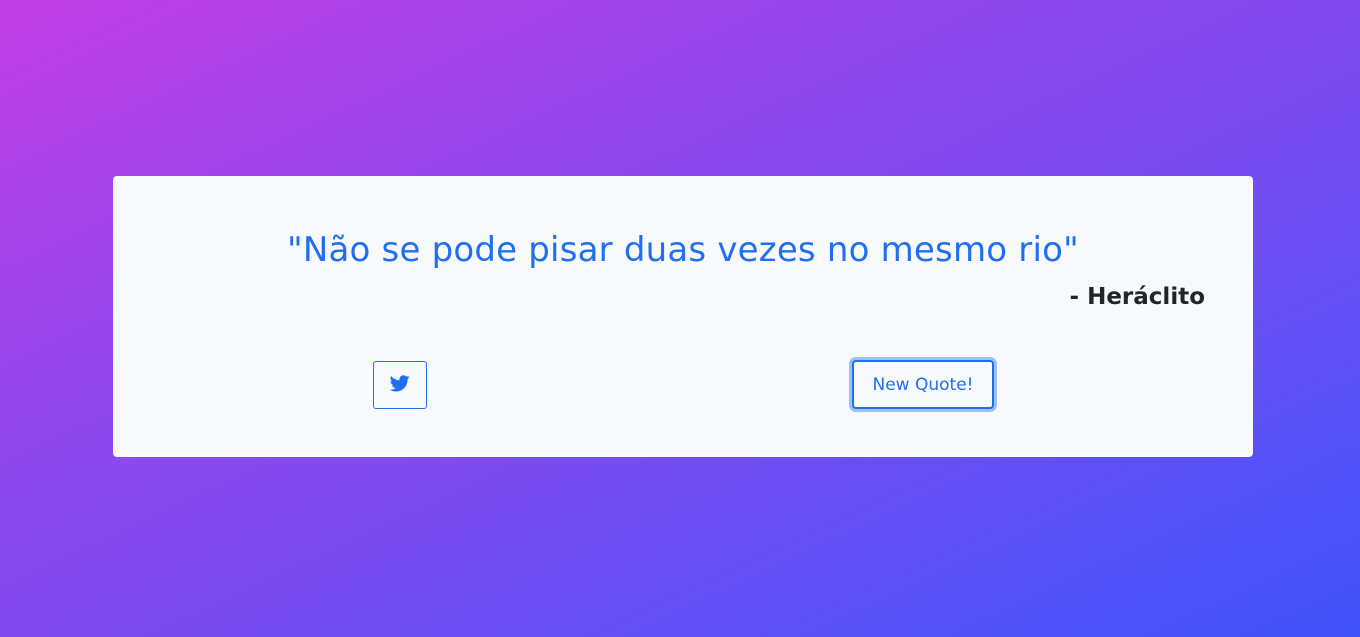  I want to click on quote-author: - Heráclito, so click(1137, 297).